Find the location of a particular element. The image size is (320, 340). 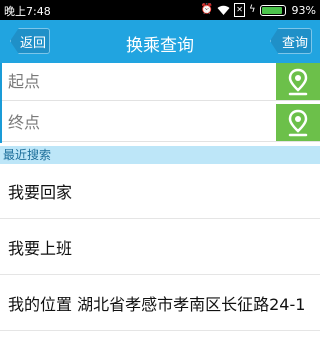

battery-icon is located at coordinates (272, 10).